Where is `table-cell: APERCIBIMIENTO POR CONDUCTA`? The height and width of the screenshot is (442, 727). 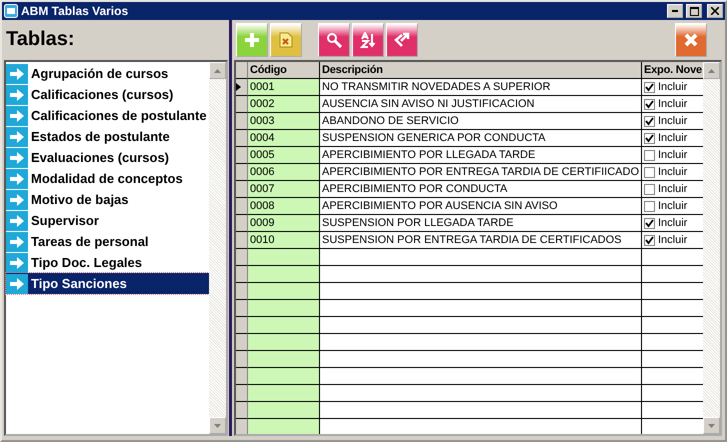 table-cell: APERCIBIMIENTO POR CONDUCTA is located at coordinates (481, 189).